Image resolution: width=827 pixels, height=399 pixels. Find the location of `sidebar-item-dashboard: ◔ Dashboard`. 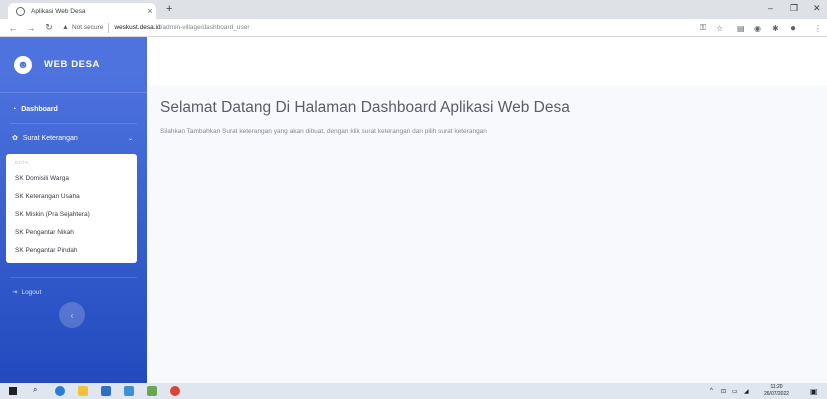

sidebar-item-dashboard: ◔ Dashboard is located at coordinates (73, 109).